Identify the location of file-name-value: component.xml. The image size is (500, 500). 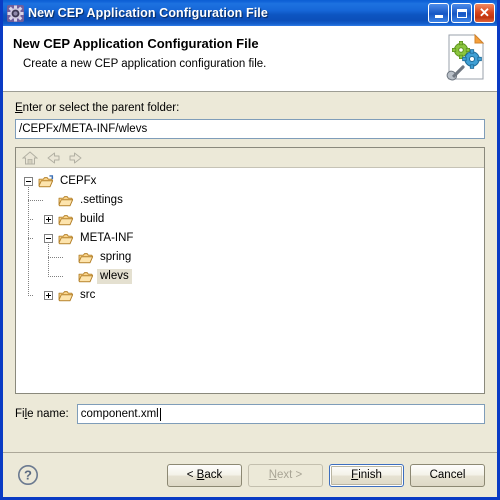
(119, 414).